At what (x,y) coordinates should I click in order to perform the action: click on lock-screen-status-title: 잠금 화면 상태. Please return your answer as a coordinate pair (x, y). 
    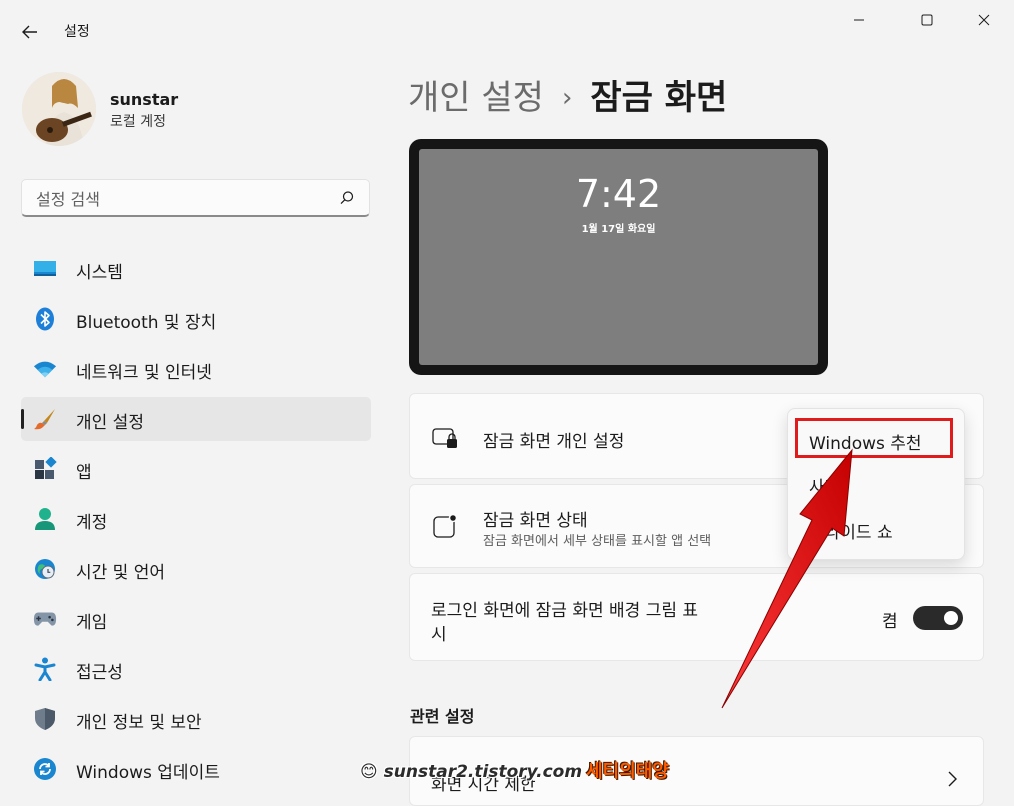
    Looking at the image, I should click on (535, 521).